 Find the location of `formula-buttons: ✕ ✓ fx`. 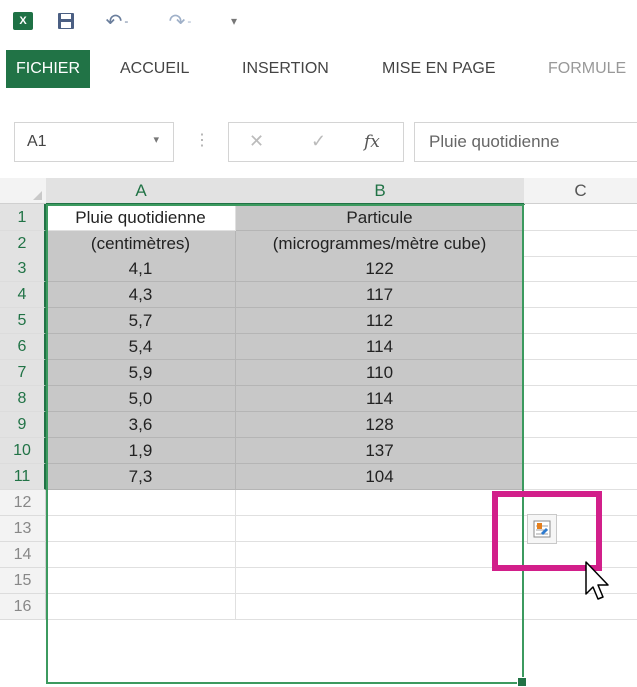

formula-buttons: ✕ ✓ fx is located at coordinates (316, 142).